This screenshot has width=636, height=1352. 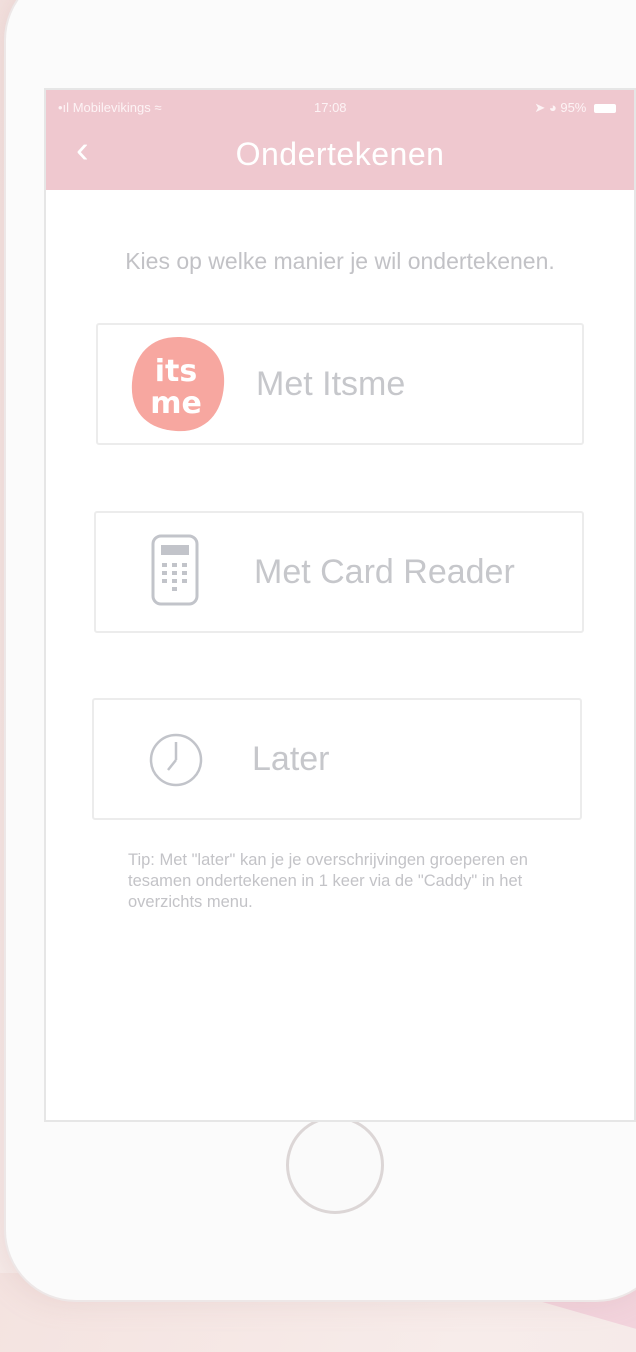 I want to click on option-later: Later, so click(x=337, y=759).